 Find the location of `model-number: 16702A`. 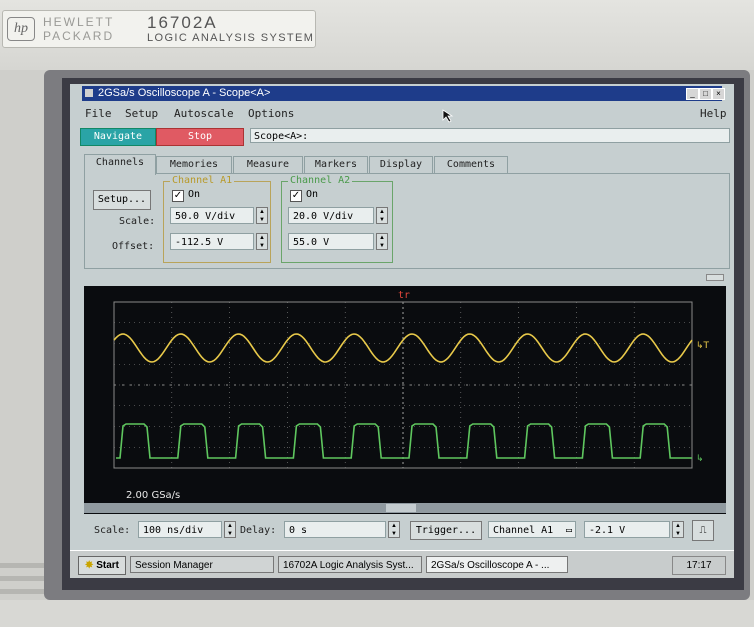

model-number: 16702A is located at coordinates (182, 22).